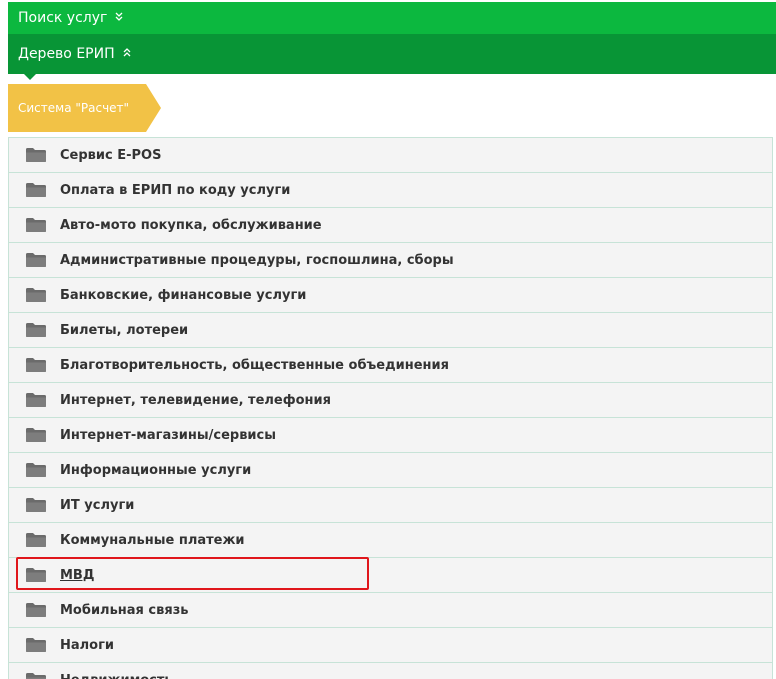 This screenshot has width=776, height=679. I want to click on category-item-8: Интернет, телевидение, телефония, so click(390, 400).